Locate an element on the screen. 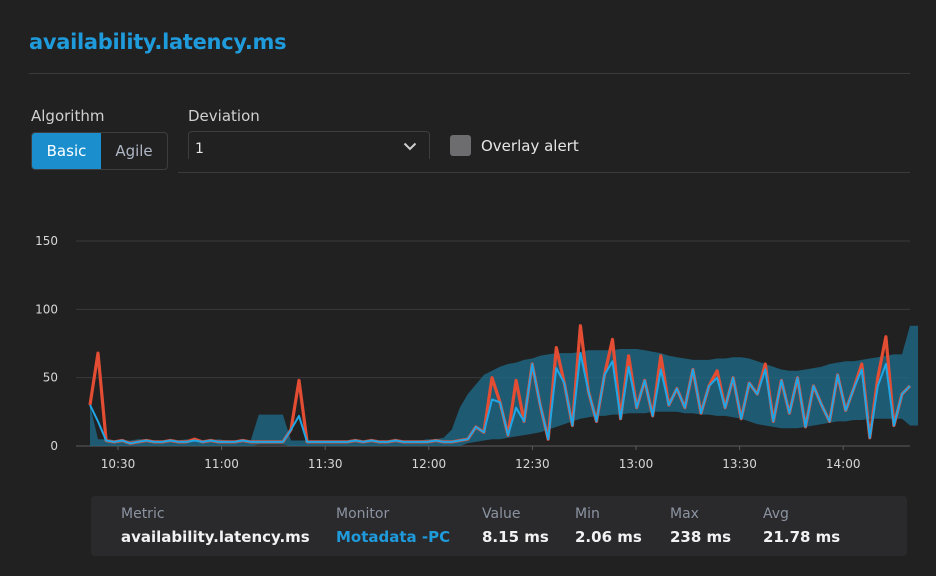 The width and height of the screenshot is (936, 576). value-value: 8.15 ms is located at coordinates (515, 537).